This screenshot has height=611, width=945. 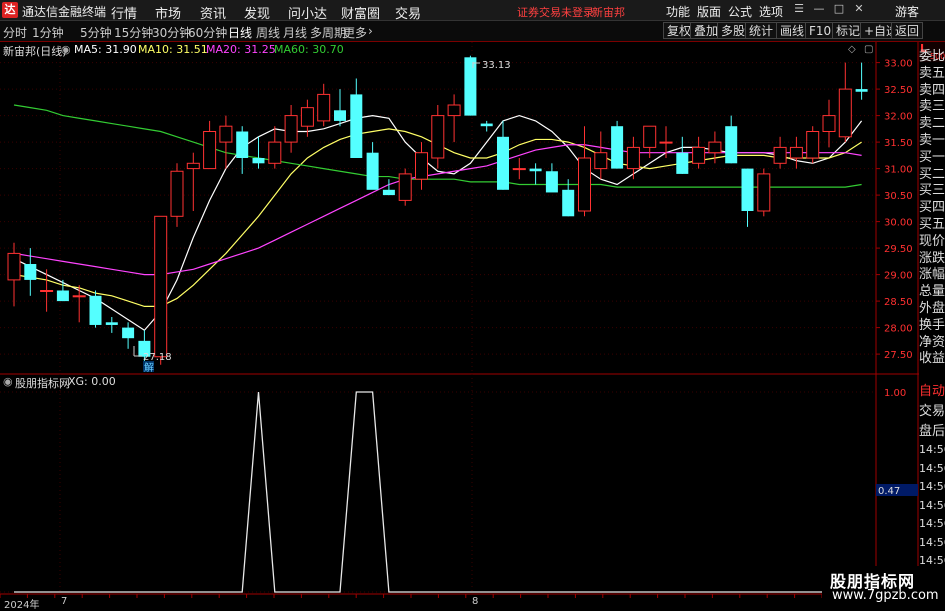 What do you see at coordinates (360, 12) in the screenshot?
I see `menu-wealth: 财富圈` at bounding box center [360, 12].